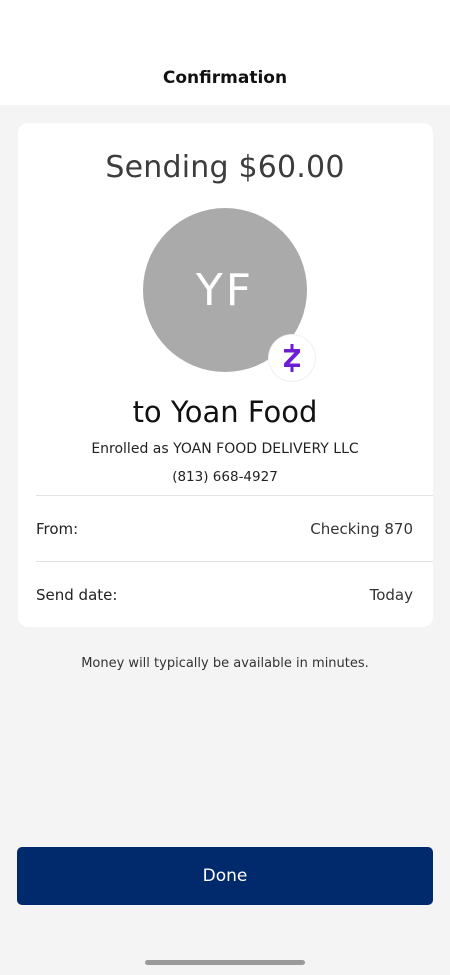  What do you see at coordinates (225, 412) in the screenshot?
I see `recipient-name: to Yoan Food` at bounding box center [225, 412].